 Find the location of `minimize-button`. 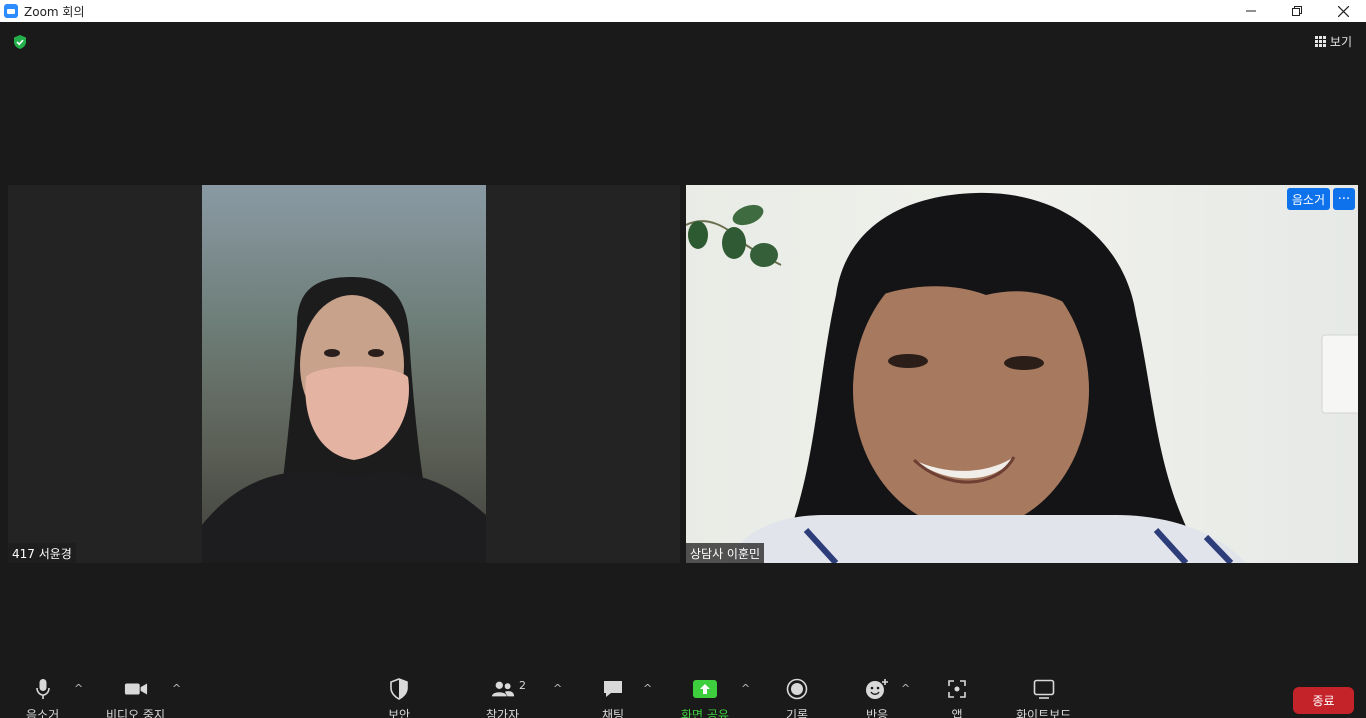

minimize-button is located at coordinates (1251, 11).